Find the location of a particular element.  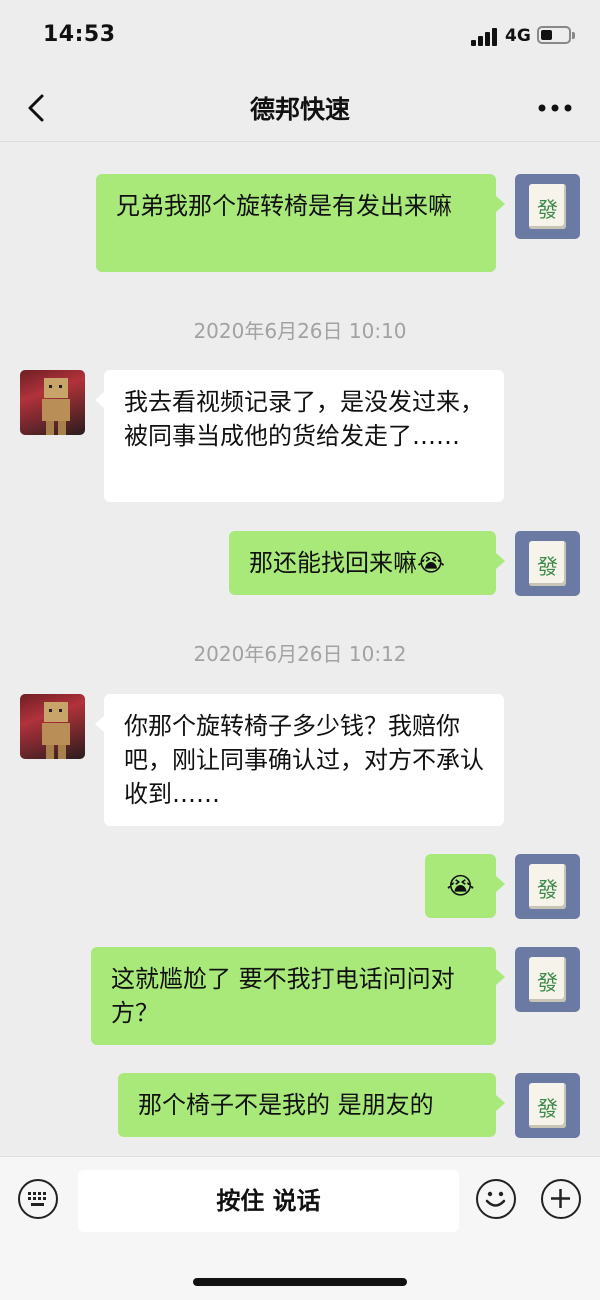

message-text: 那还能找回来嘛 is located at coordinates (333, 563).